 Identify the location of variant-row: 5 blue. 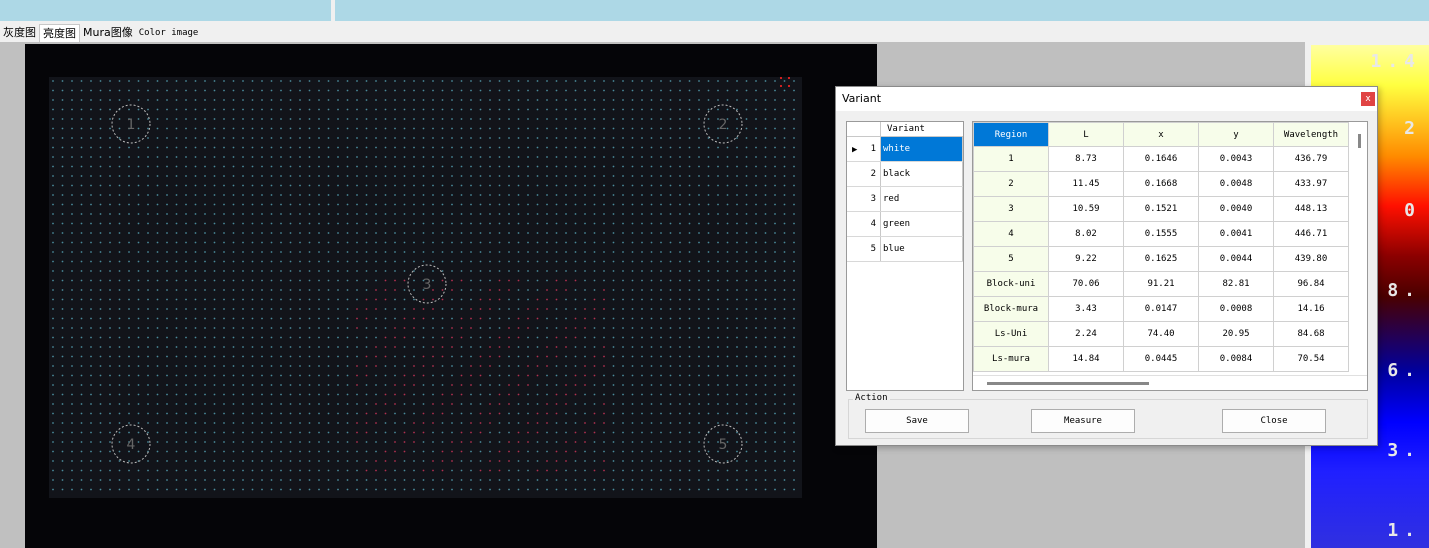
(905, 249).